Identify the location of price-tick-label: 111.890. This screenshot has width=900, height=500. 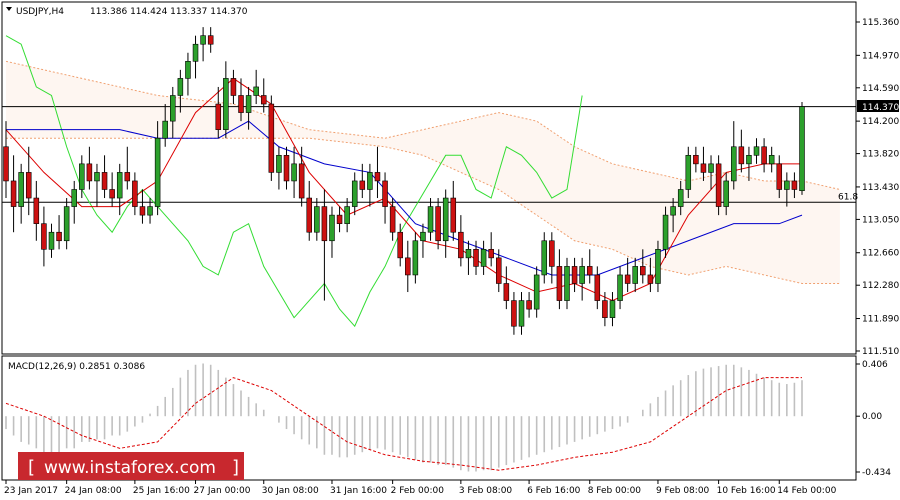
(880, 320).